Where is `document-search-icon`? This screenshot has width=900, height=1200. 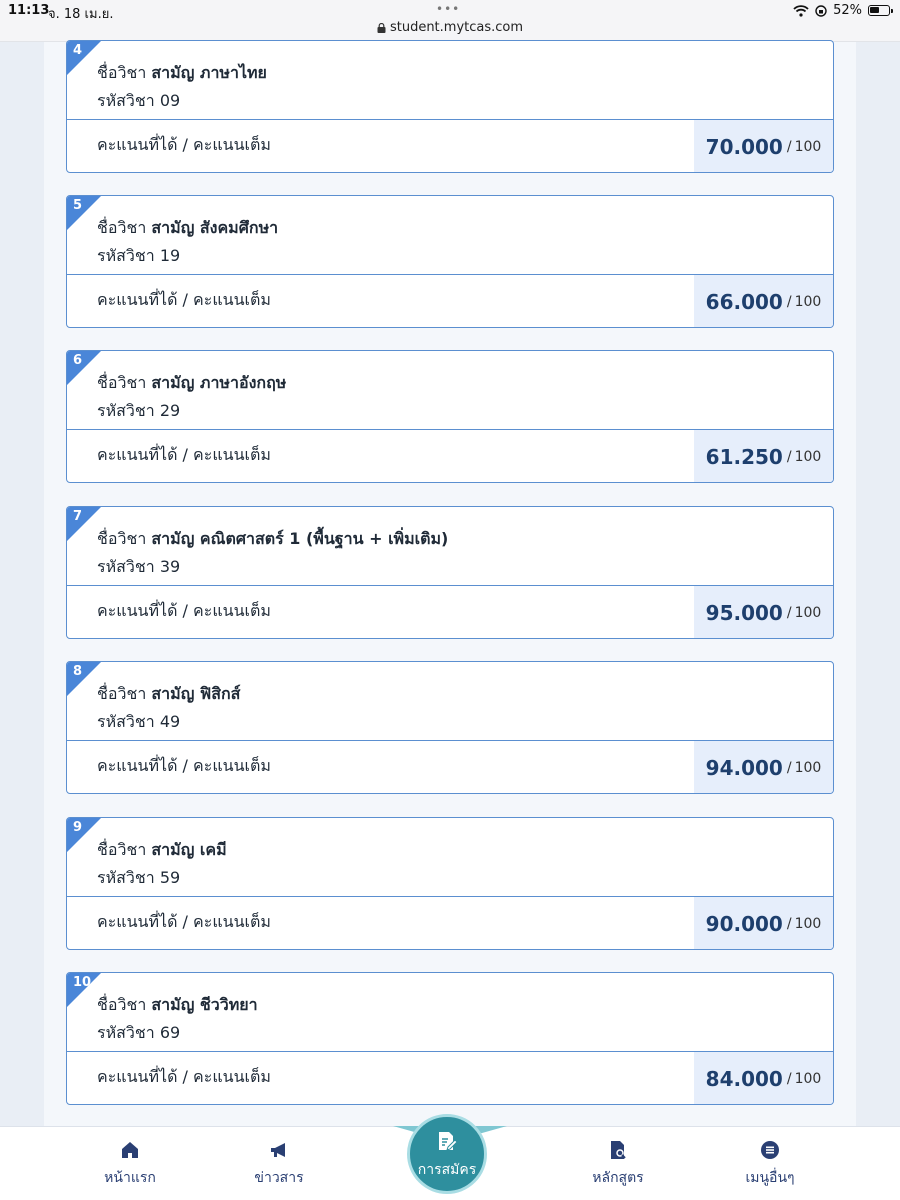
document-search-icon is located at coordinates (618, 1150).